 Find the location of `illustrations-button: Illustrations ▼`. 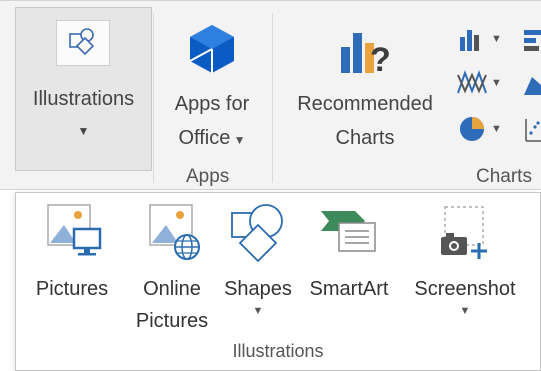

illustrations-button: Illustrations ▼ is located at coordinates (83, 89).